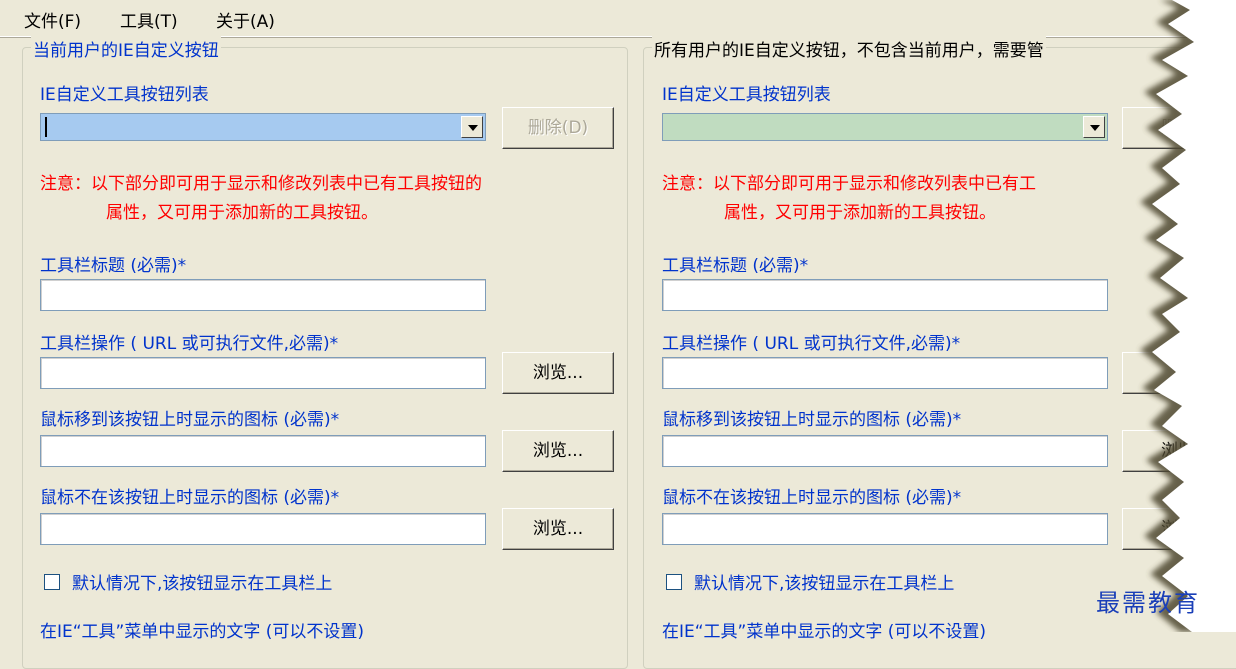 The image size is (1236, 669). What do you see at coordinates (1178, 128) in the screenshot?
I see `all-delete-button: 删除` at bounding box center [1178, 128].